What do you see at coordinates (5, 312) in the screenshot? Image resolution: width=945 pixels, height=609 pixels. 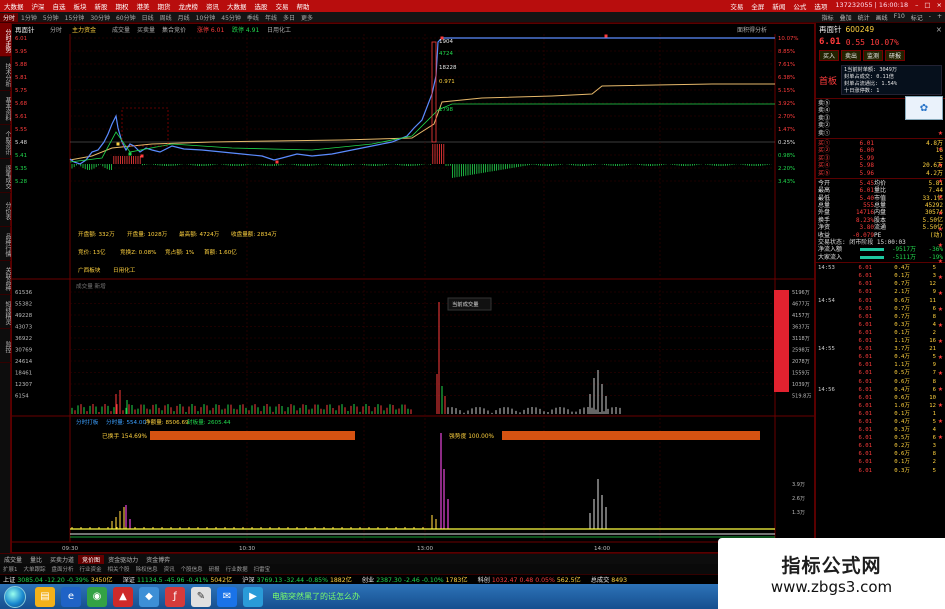 I see `vtab: 短线精灵` at bounding box center [5, 312].